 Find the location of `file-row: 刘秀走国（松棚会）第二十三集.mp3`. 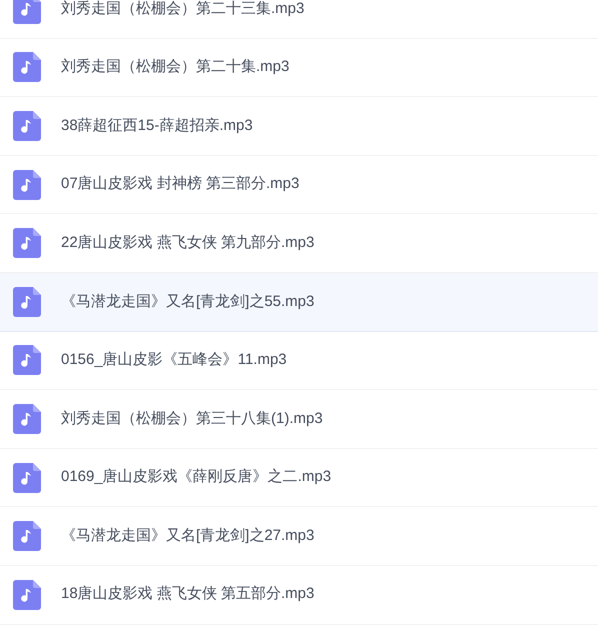

file-row: 刘秀走国（松棚会）第二十三集.mp3 is located at coordinates (299, 19).